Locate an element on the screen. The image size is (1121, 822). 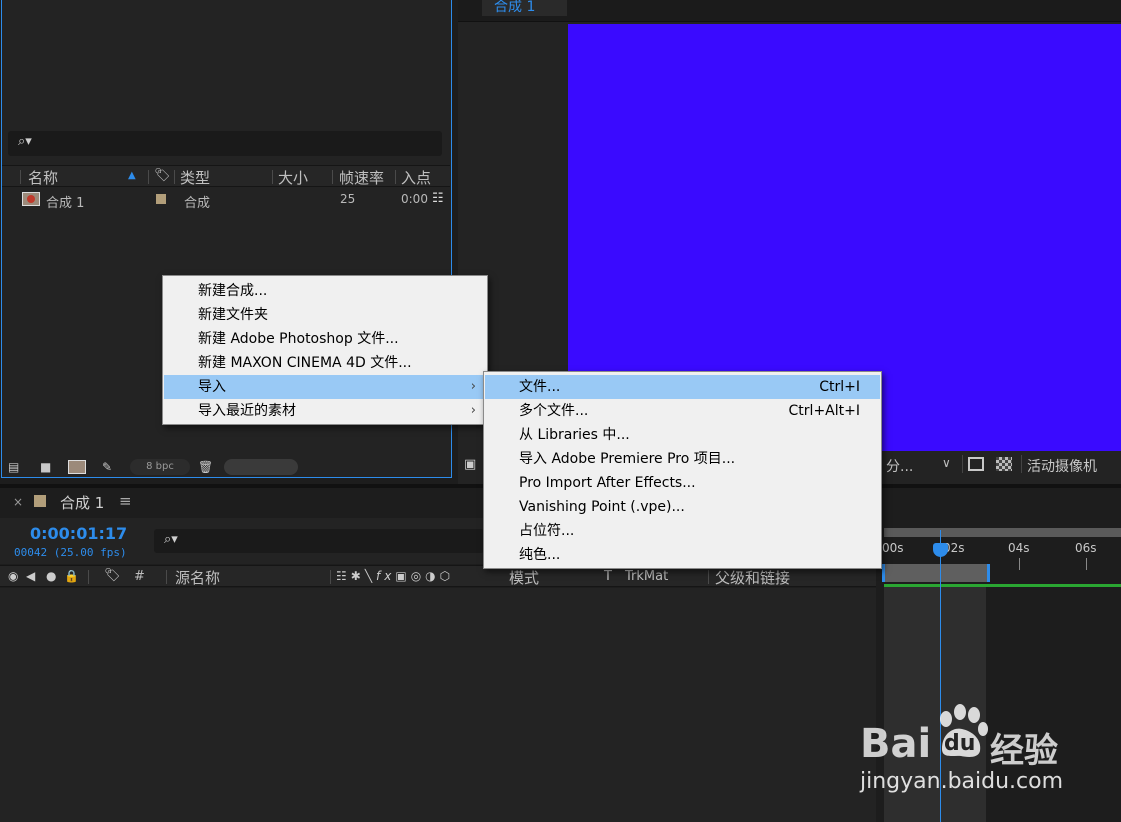
column-source-name: 源名称 is located at coordinates (197, 577).